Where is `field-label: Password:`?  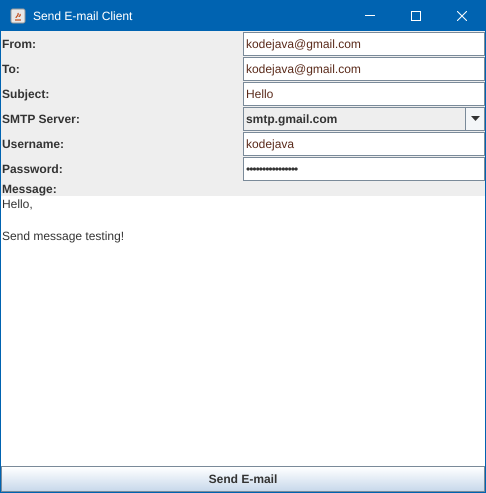 field-label: Password: is located at coordinates (32, 169).